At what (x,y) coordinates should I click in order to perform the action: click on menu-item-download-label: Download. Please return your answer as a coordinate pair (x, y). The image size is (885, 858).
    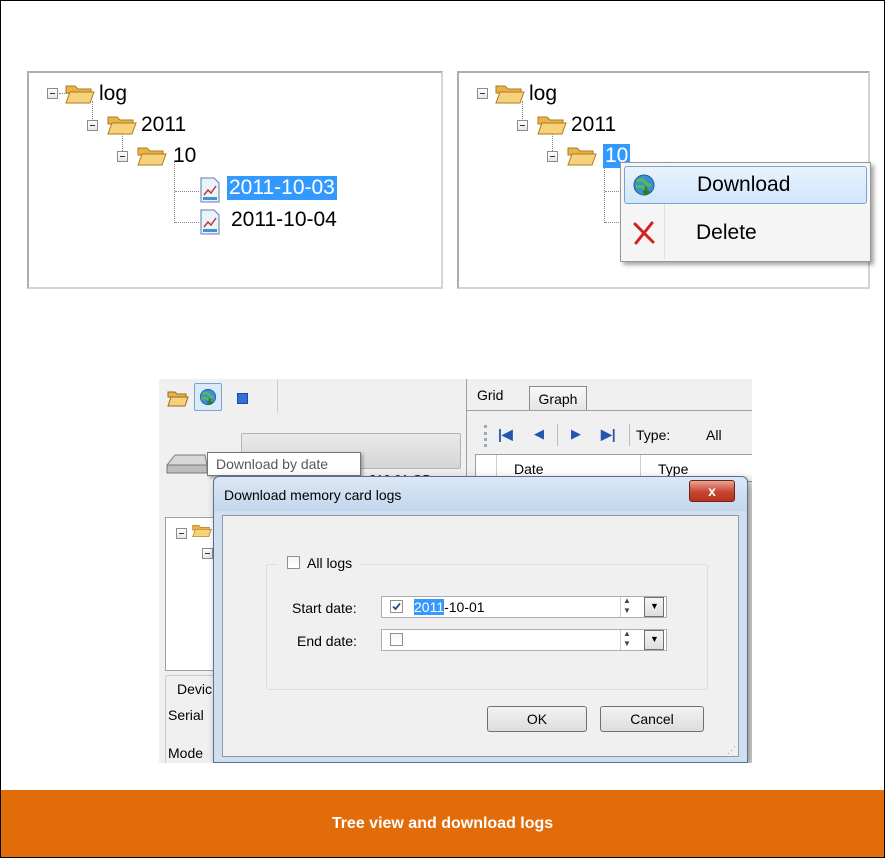
    Looking at the image, I should click on (744, 184).